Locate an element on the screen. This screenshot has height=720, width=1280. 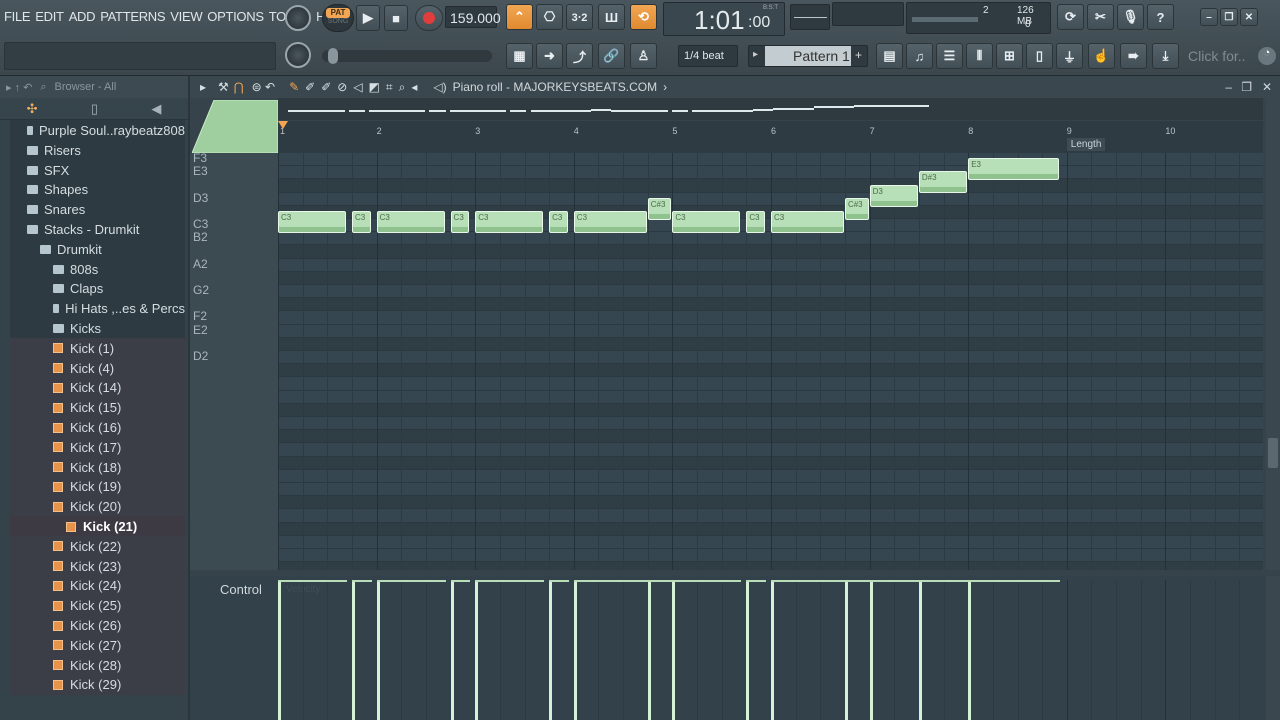
browser-sample-item: Kick (25) is located at coordinates (97, 606).